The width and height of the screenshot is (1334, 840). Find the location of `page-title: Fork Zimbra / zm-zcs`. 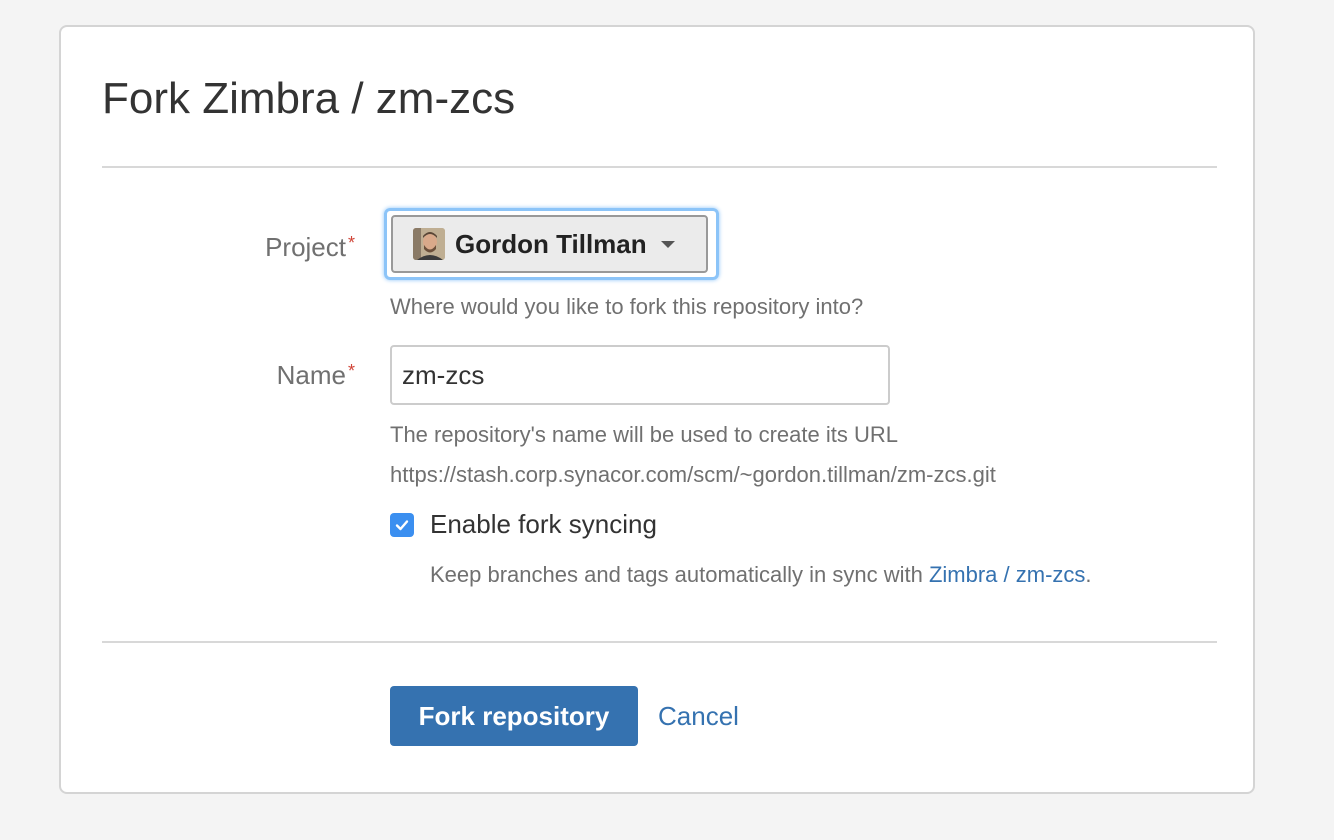

page-title: Fork Zimbra / zm-zcs is located at coordinates (309, 98).